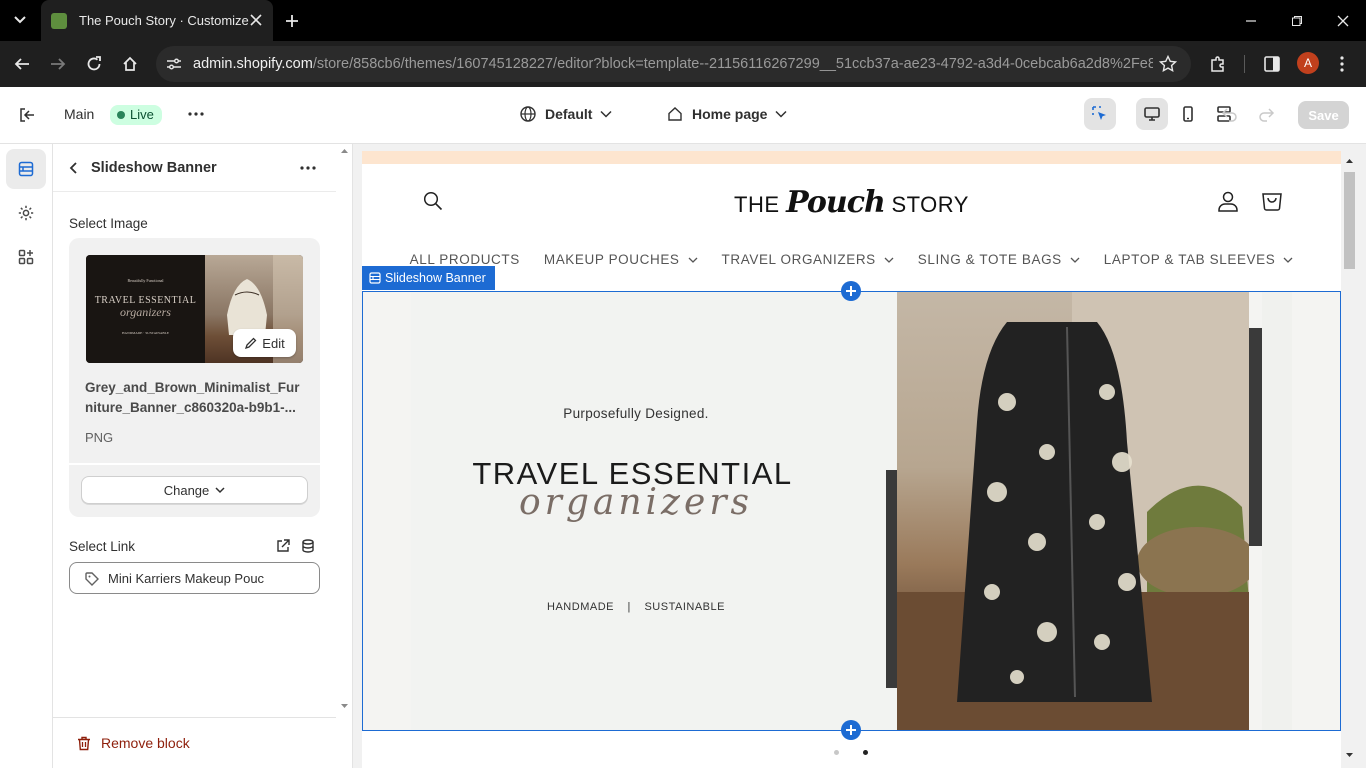 The image size is (1366, 768). I want to click on close-window-button, so click(1343, 20).